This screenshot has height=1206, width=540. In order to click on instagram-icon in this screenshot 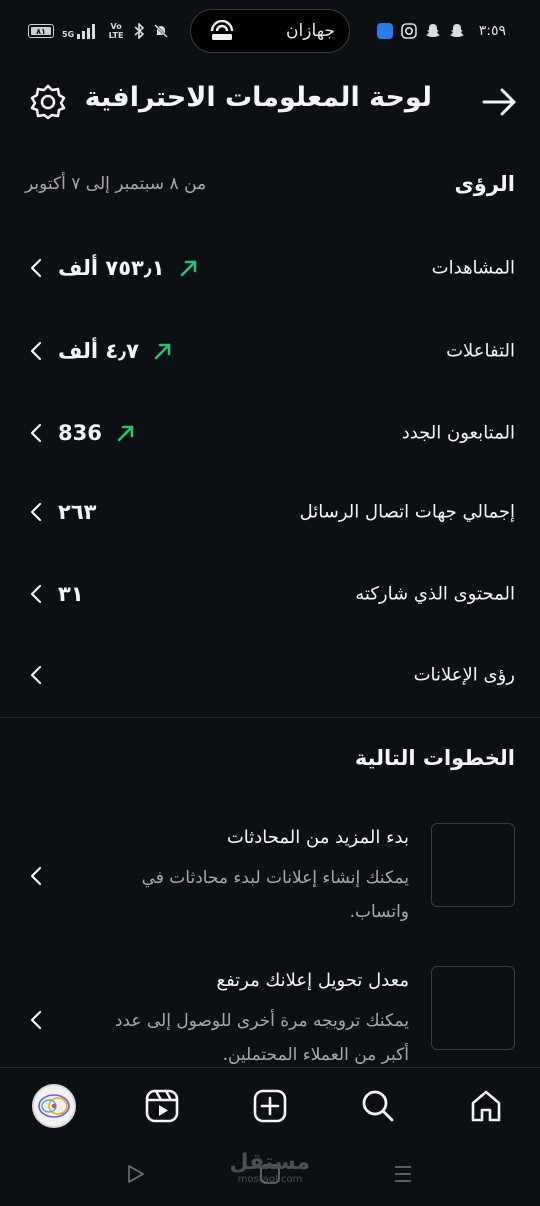, I will do `click(408, 31)`.